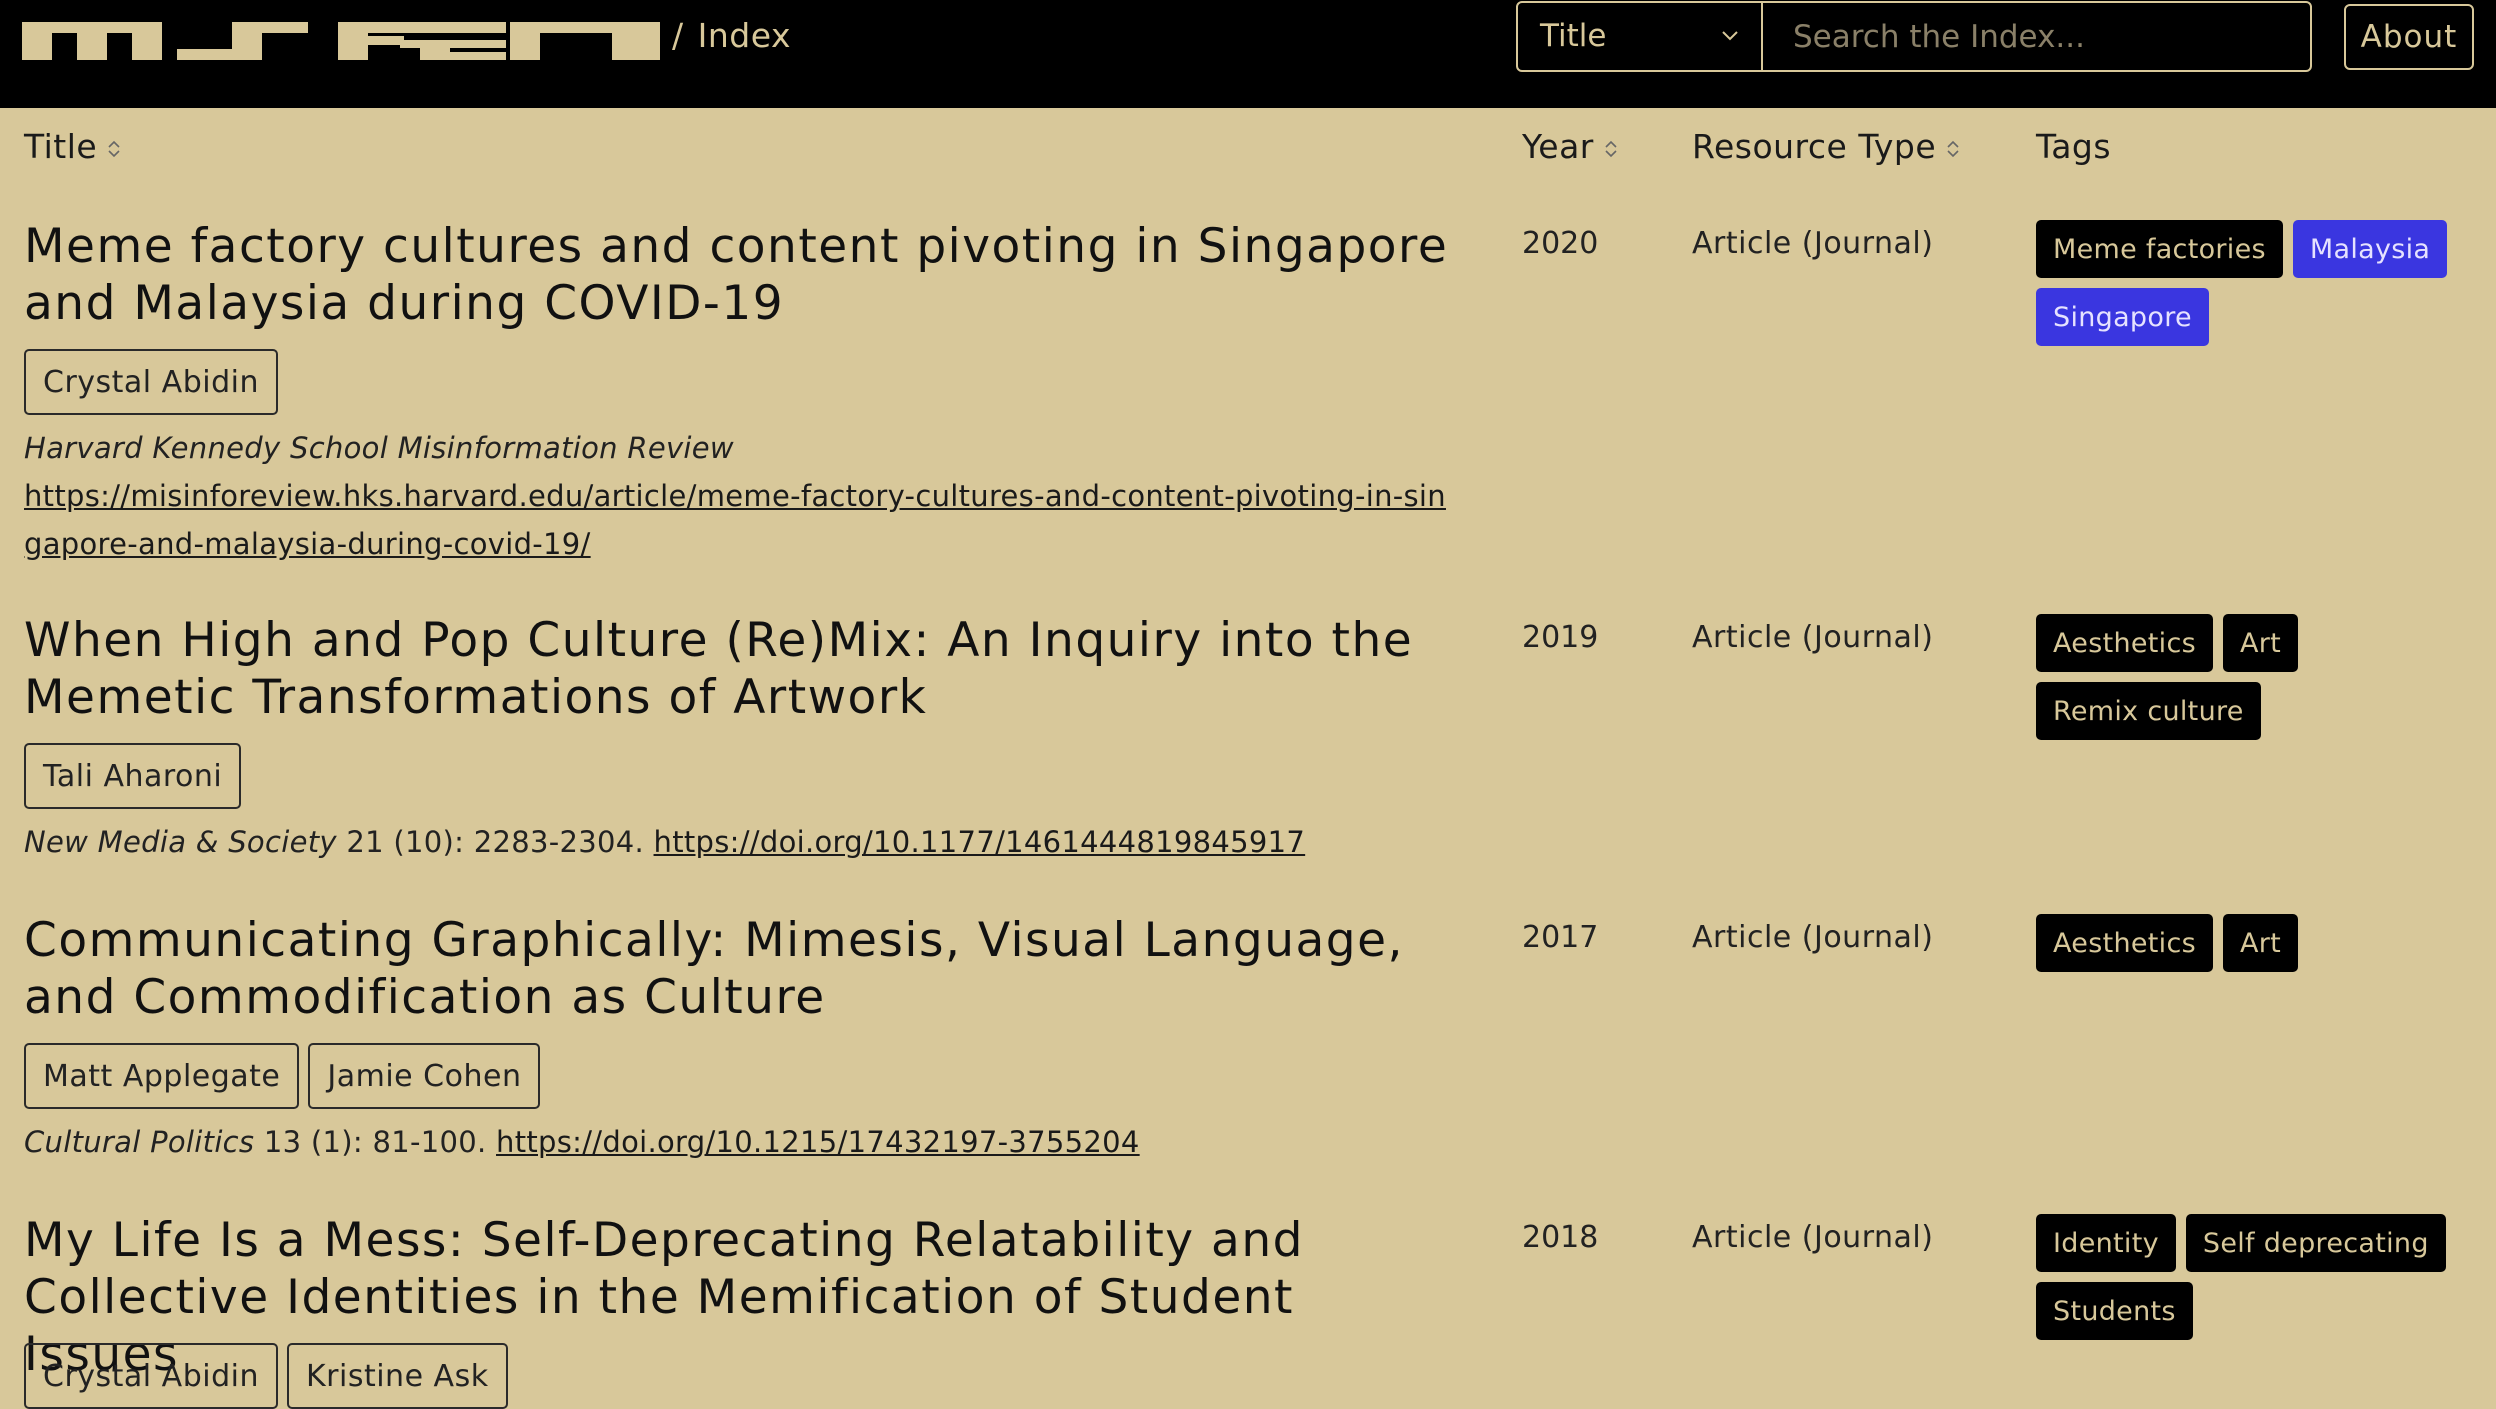 The height and width of the screenshot is (1409, 2496). What do you see at coordinates (2370, 249) in the screenshot?
I see `tag-button: Malaysia` at bounding box center [2370, 249].